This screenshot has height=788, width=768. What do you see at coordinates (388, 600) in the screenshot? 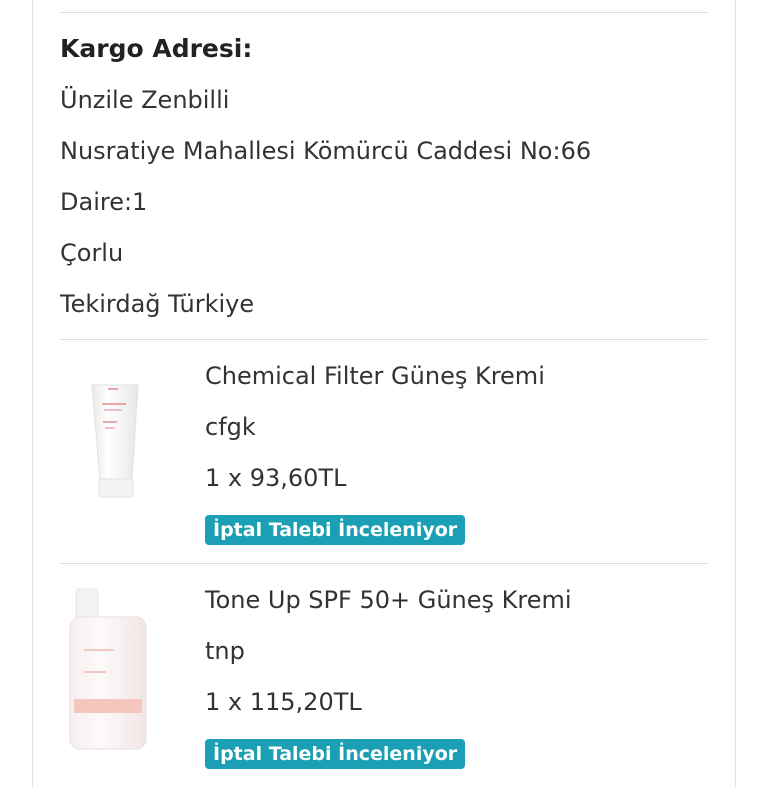
I see `product-name: Tone Up SPF 50+ Güneş Kremi` at bounding box center [388, 600].